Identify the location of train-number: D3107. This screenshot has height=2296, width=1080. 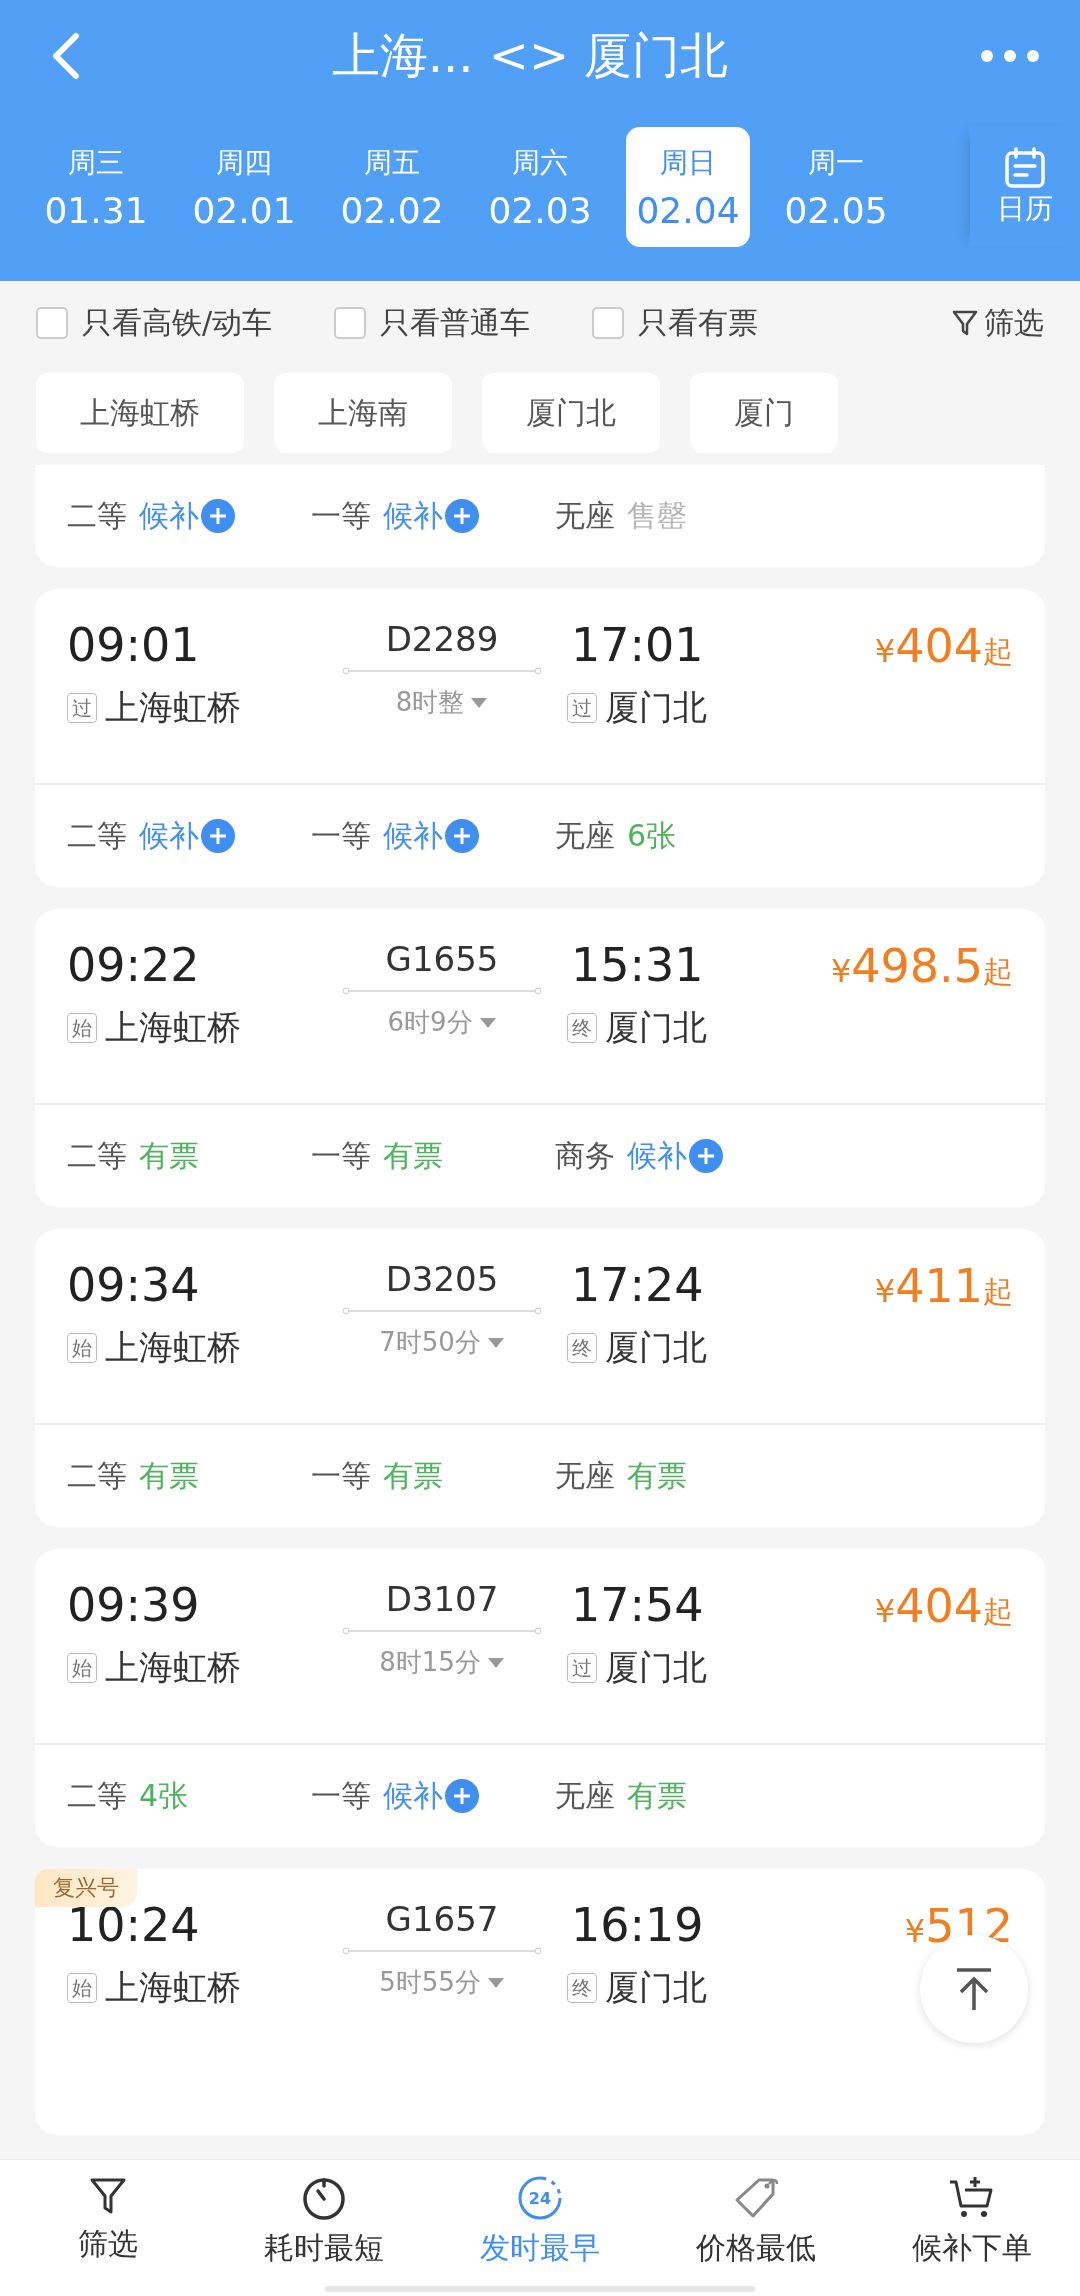
(442, 1599).